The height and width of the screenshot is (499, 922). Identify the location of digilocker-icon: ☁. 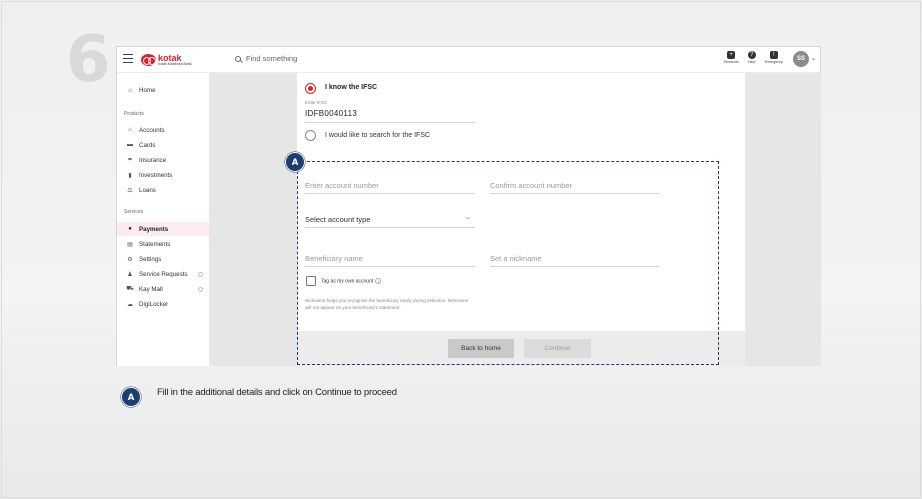
(130, 304).